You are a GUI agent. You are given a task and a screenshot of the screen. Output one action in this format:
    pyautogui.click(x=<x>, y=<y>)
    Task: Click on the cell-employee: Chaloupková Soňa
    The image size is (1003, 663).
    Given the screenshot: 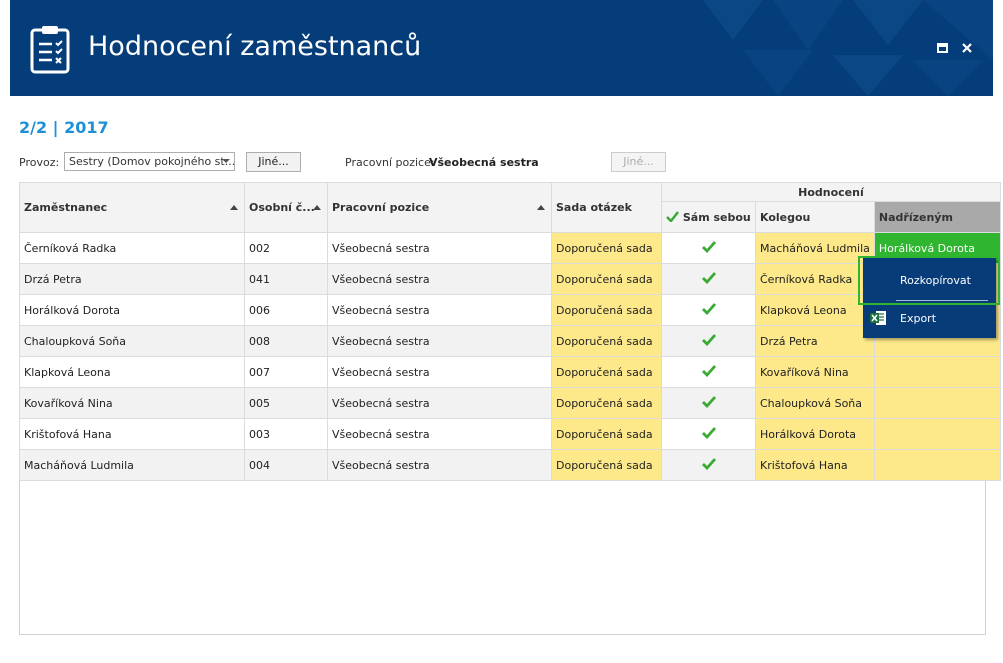 What is the action you would take?
    pyautogui.click(x=132, y=341)
    